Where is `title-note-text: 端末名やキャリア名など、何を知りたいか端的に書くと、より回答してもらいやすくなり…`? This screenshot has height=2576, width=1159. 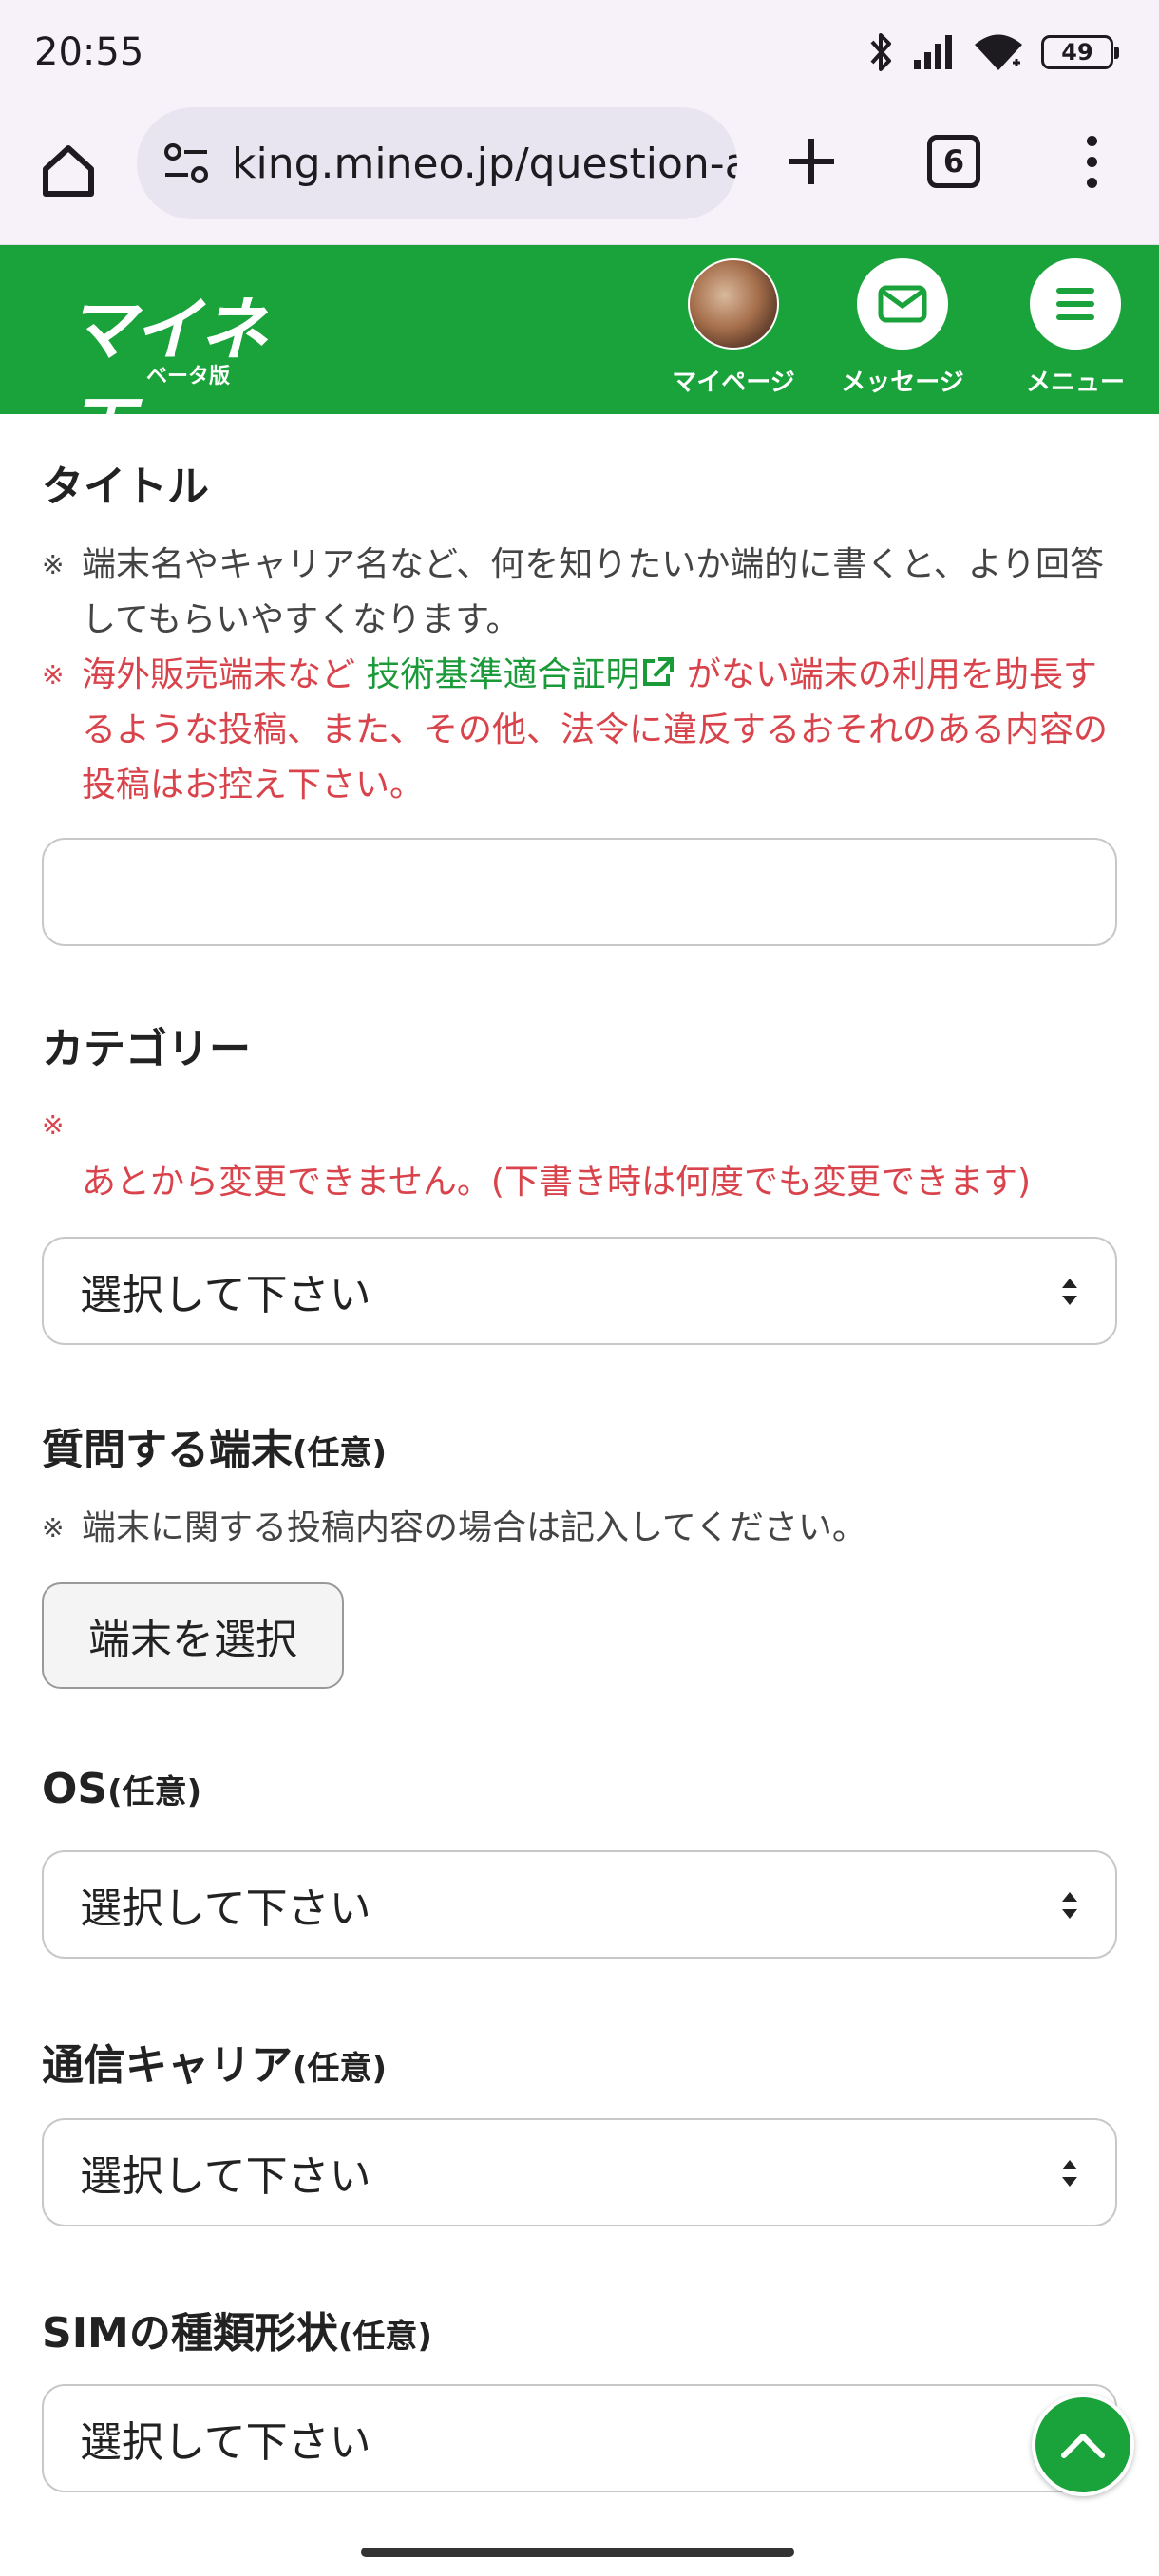
title-note-text: 端末名やキャリア名など、何を知りたいか端的に書くと、より回答してもらいやすくなり… is located at coordinates (593, 592).